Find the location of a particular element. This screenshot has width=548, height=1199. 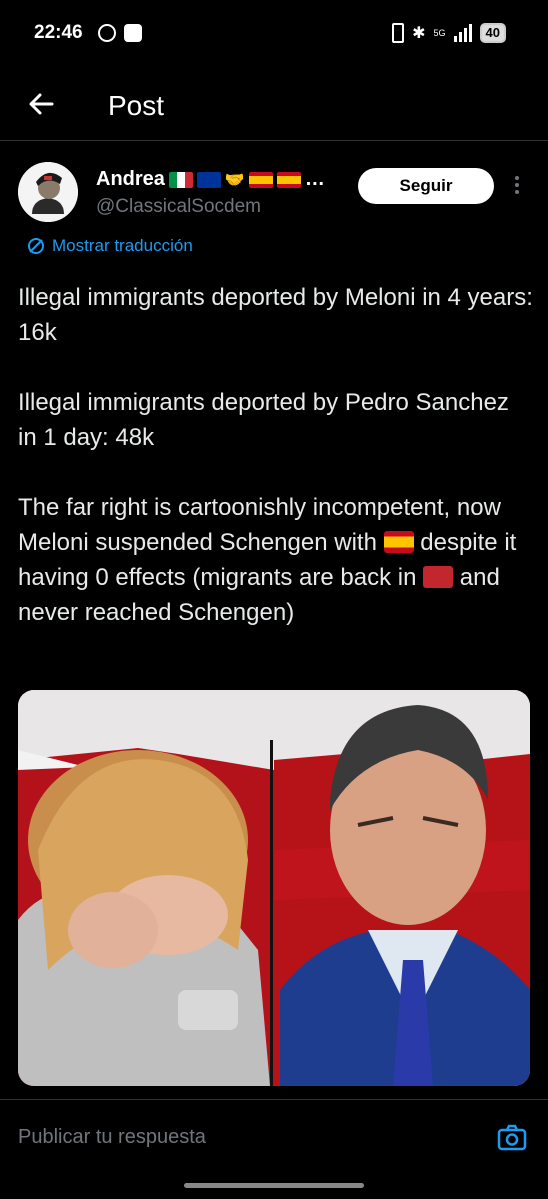

status-bar: 22:46 ✱ 5G 40 is located at coordinates (274, 35).